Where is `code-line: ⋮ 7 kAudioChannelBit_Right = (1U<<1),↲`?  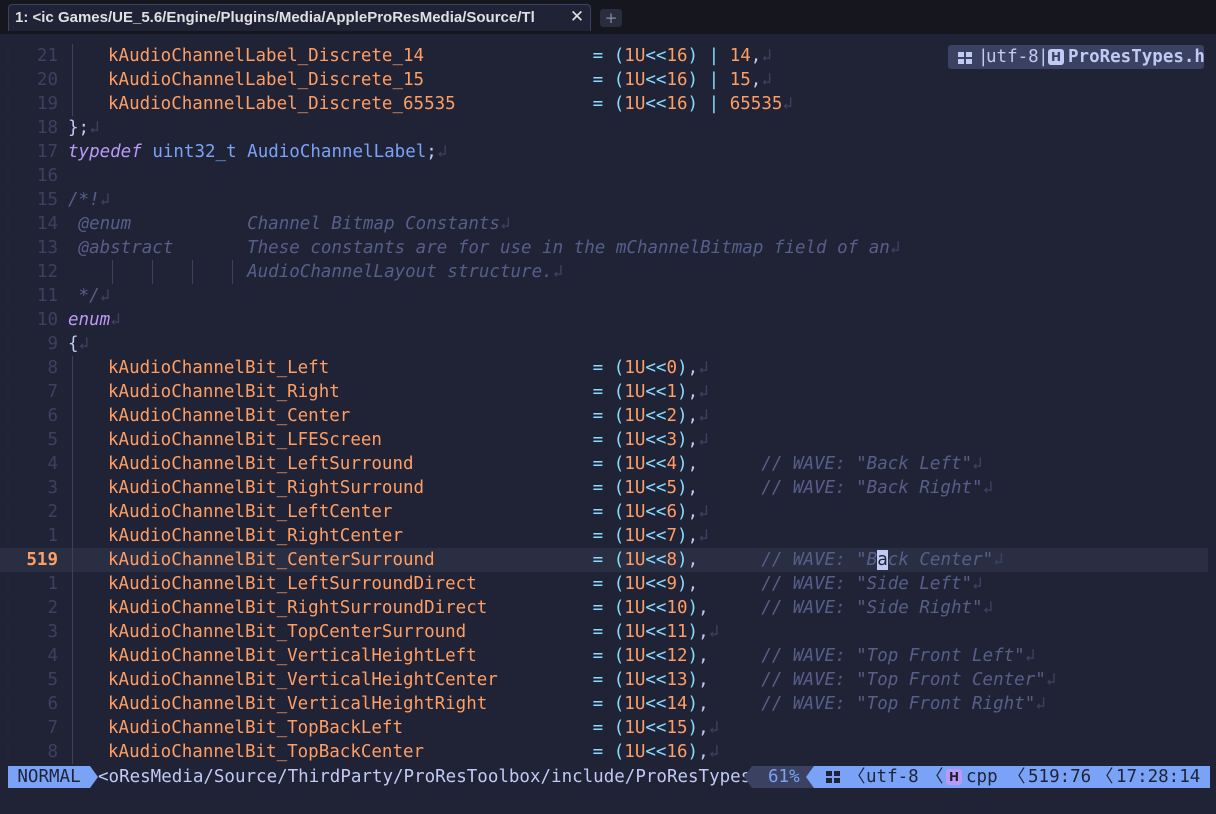
code-line: ⋮ 7 kAudioChannelBit_Right = (1U<<1),↲ is located at coordinates (604, 392).